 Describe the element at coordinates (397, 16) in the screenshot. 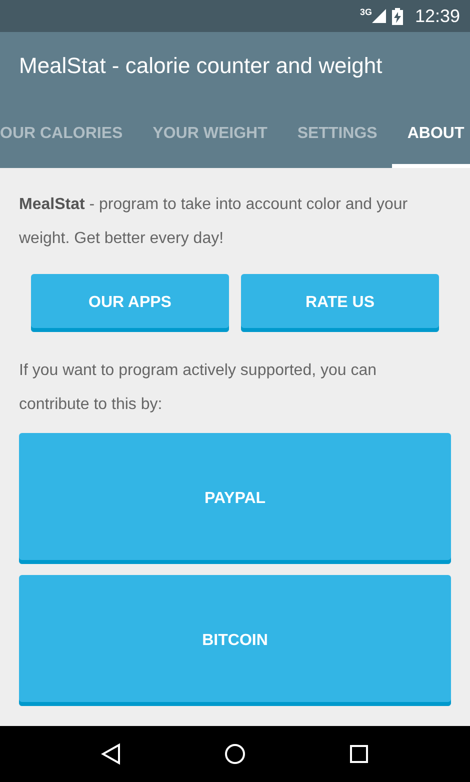

I see `battery-icon` at that location.